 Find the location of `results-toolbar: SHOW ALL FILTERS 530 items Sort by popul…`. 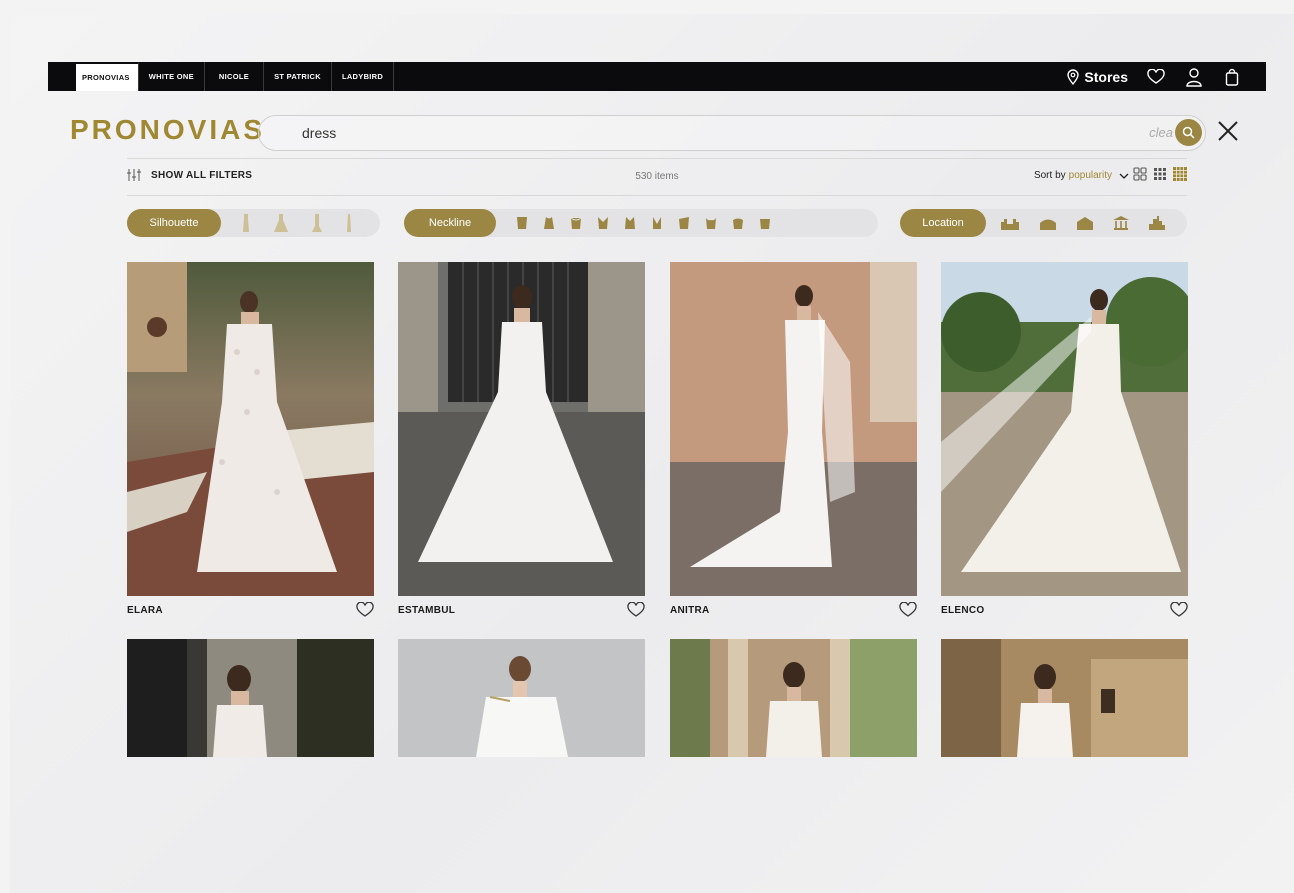

results-toolbar: SHOW ALL FILTERS 530 items Sort by popul… is located at coordinates (657, 177).